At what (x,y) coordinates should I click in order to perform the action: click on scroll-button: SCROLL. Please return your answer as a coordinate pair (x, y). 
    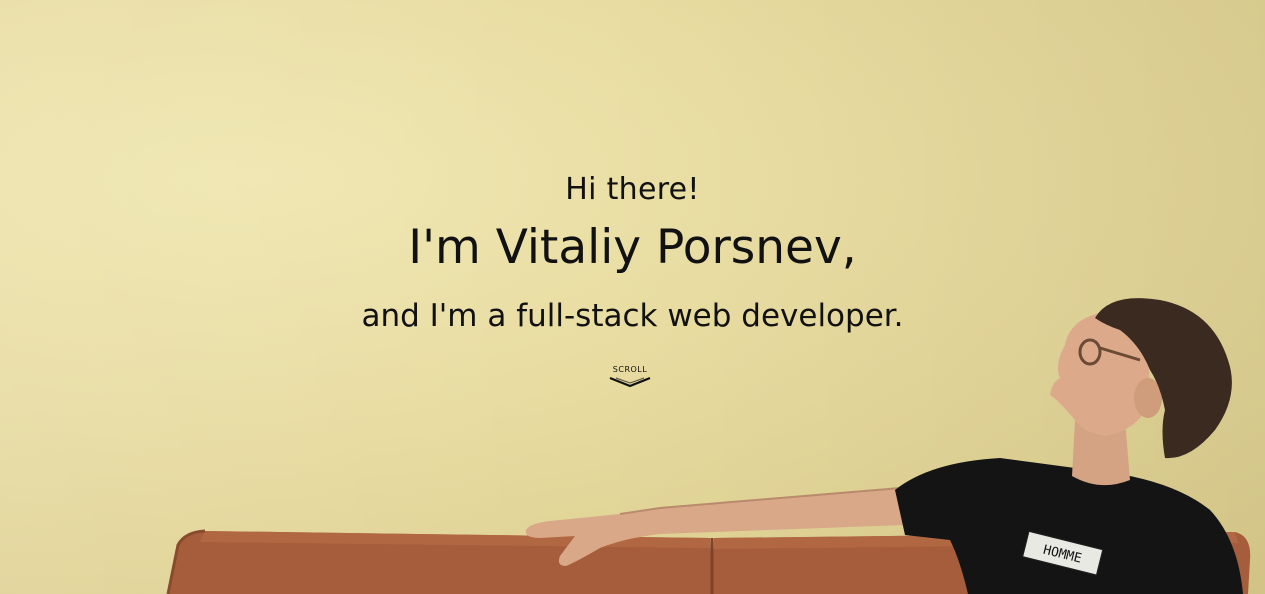
    Looking at the image, I should click on (630, 378).